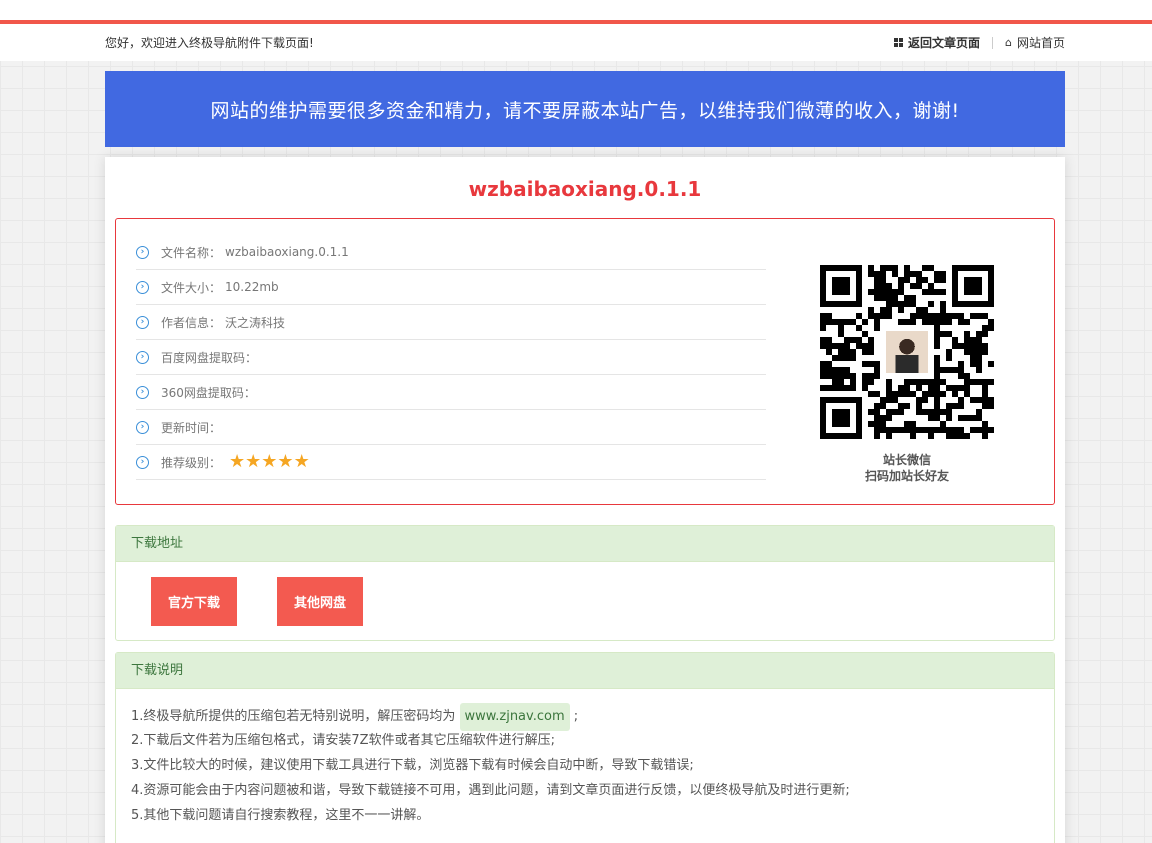 Image resolution: width=1152 pixels, height=843 pixels. What do you see at coordinates (585, 671) in the screenshot?
I see `download-notes-heading: 下载说明` at bounding box center [585, 671].